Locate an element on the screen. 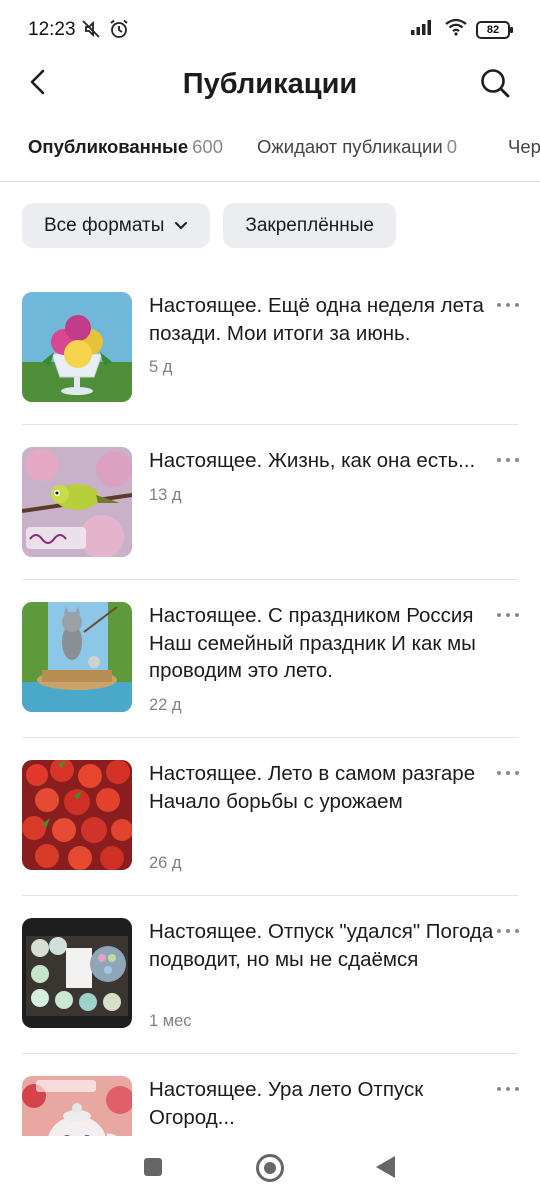  wifi-icon is located at coordinates (456, 29).